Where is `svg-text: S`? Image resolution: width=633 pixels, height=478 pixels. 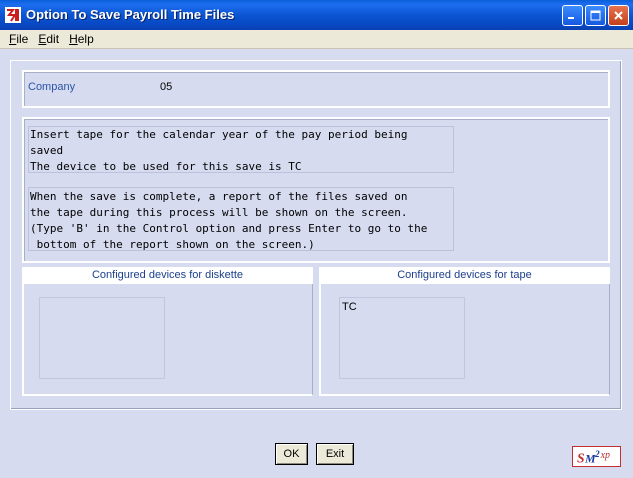 svg-text: S is located at coordinates (581, 457).